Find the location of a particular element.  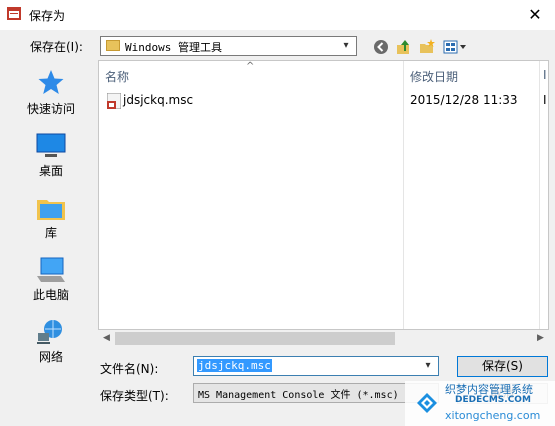

column-header-extra: I is located at coordinates (545, 75).